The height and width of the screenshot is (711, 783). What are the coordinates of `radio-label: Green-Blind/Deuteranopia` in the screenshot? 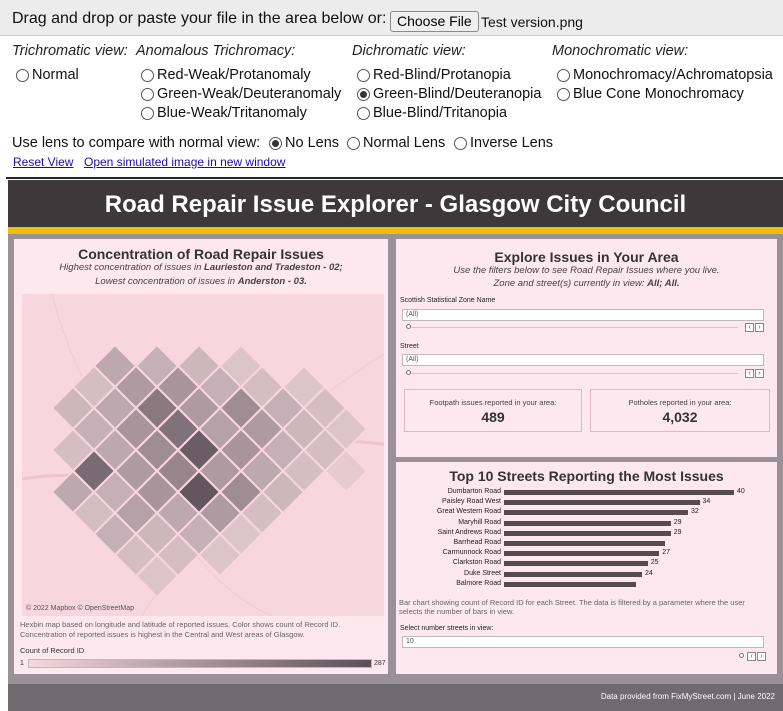 It's located at (457, 94).